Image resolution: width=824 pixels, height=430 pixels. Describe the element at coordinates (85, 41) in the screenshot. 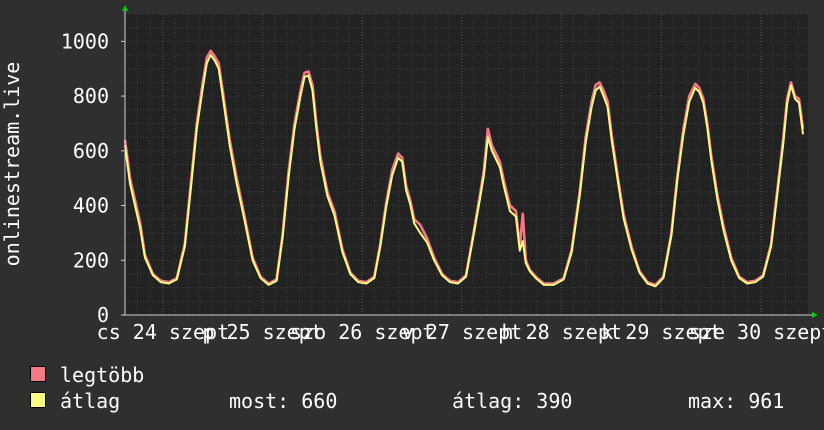

I see `y-tick-label: 1000` at that location.